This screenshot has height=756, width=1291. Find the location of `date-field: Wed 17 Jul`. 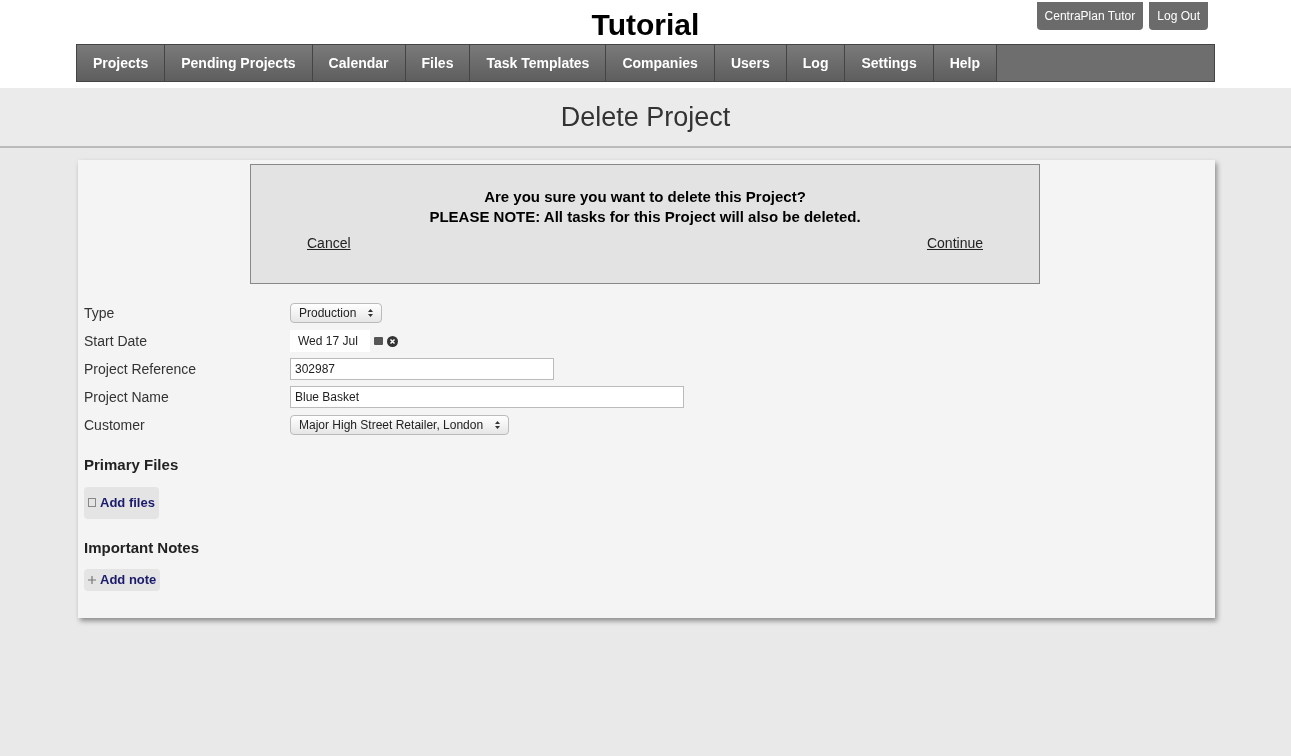

date-field: Wed 17 Jul is located at coordinates (330, 341).